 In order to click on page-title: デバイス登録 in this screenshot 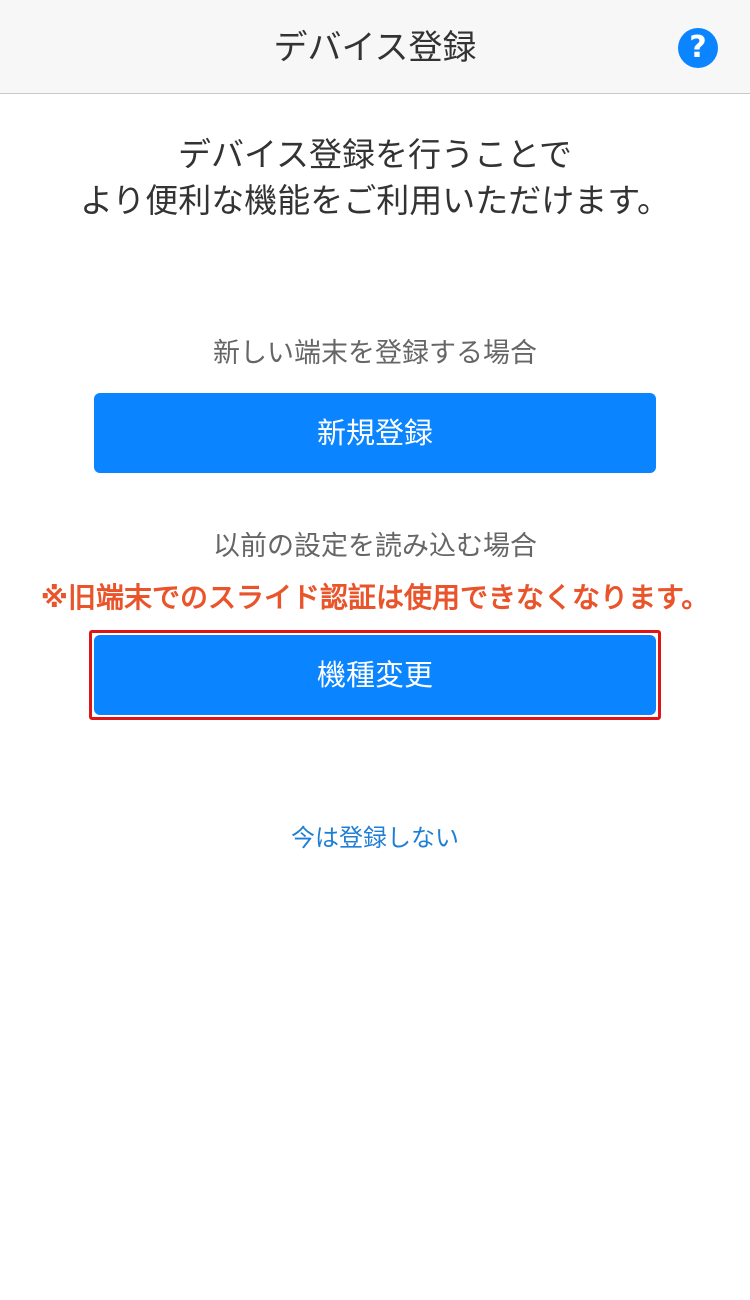, I will do `click(375, 48)`.